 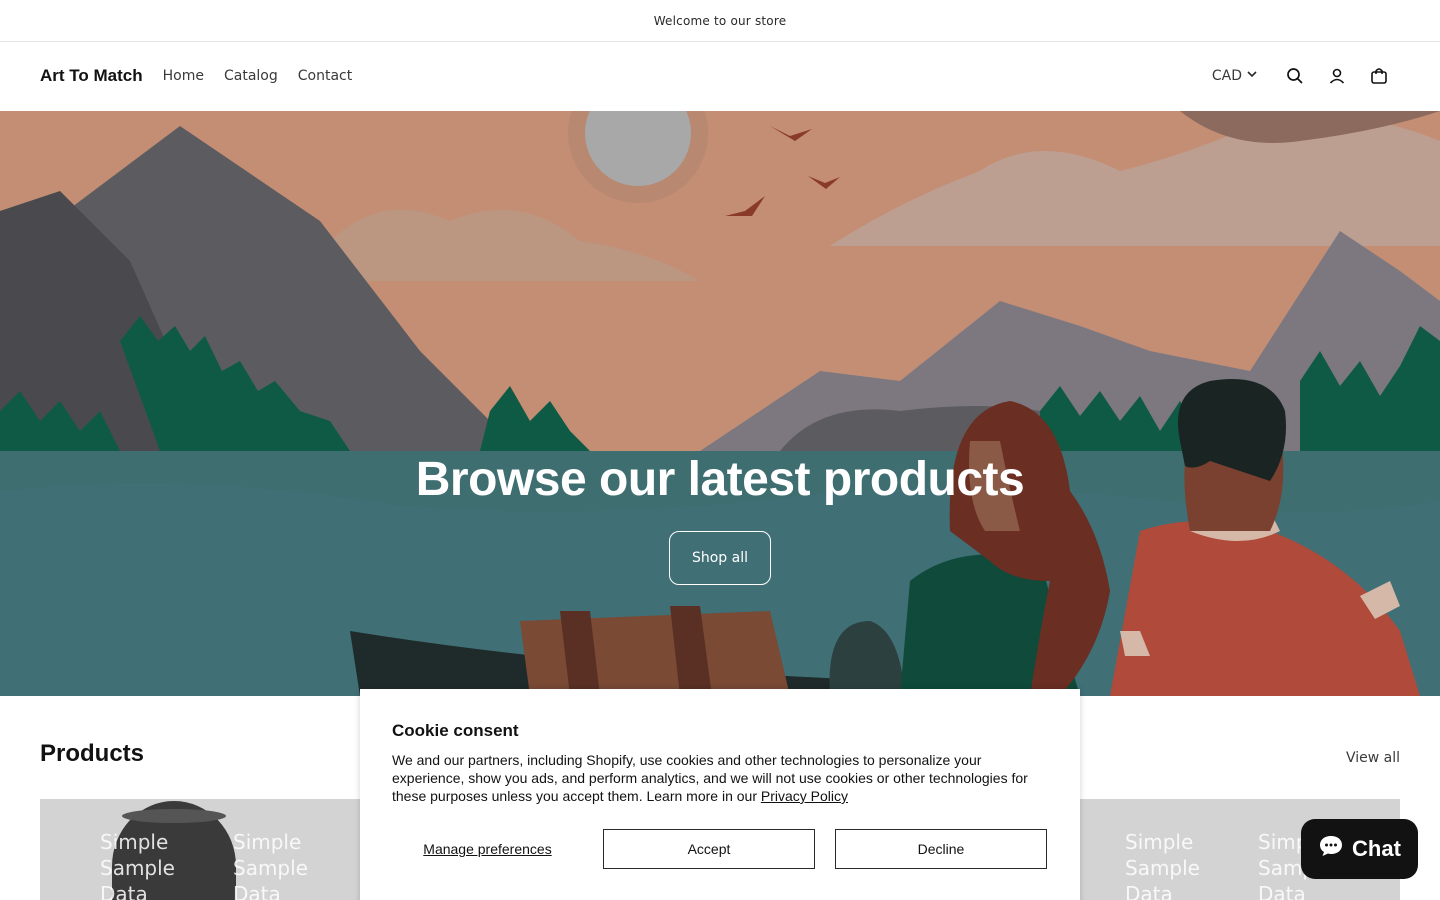 I want to click on chat-bubble-icon, so click(x=1331, y=849).